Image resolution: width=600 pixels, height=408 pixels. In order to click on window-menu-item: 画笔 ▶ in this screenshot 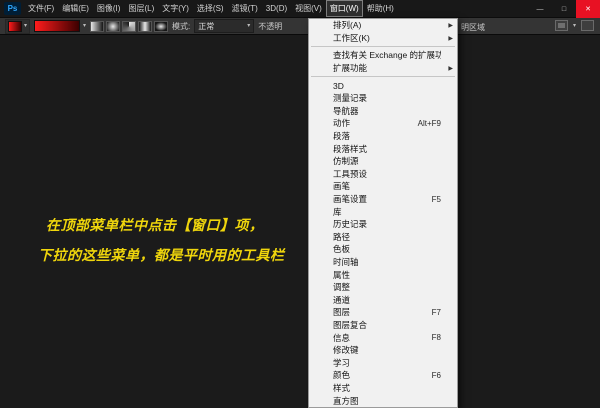, I will do `click(383, 186)`.